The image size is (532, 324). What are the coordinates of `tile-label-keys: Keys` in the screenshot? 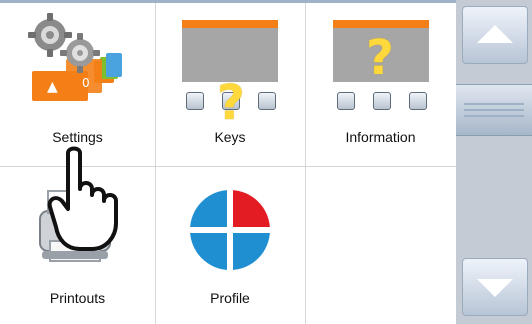 It's located at (230, 137).